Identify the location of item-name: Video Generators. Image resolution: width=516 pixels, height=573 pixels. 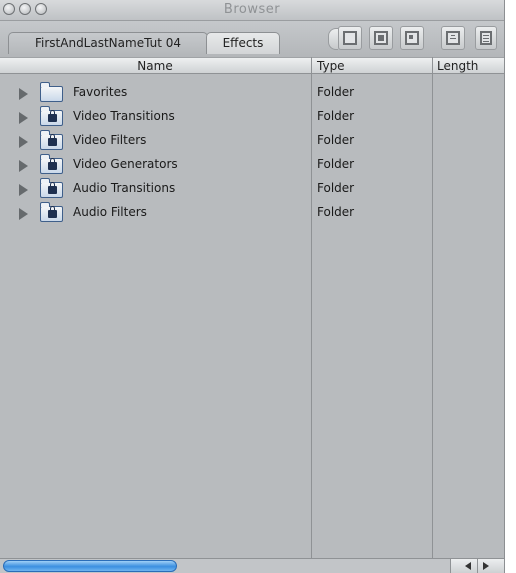
(125, 164).